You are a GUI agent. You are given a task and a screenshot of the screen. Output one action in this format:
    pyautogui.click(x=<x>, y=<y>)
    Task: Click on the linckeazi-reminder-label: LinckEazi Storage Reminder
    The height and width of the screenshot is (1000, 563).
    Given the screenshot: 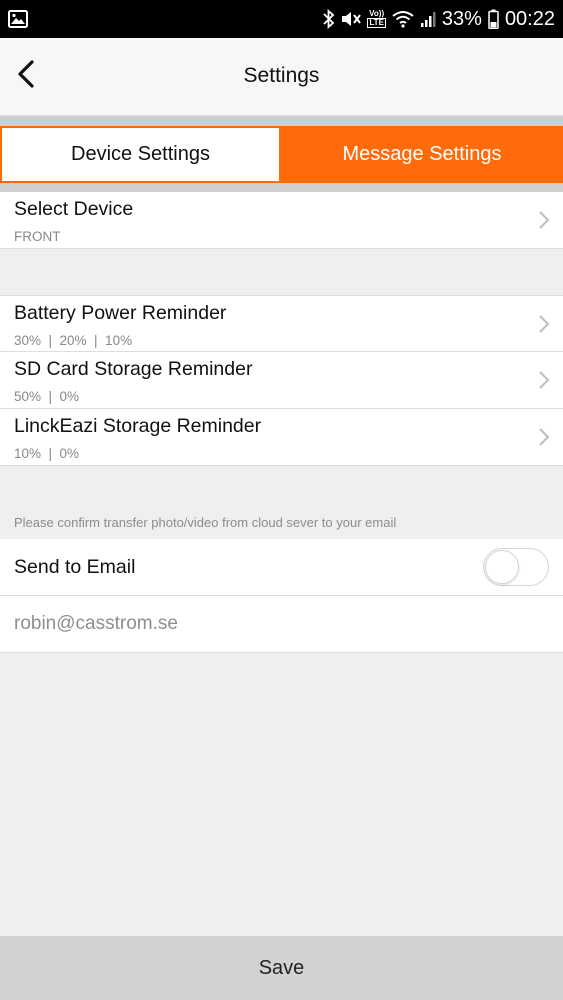 What is the action you would take?
    pyautogui.click(x=138, y=426)
    